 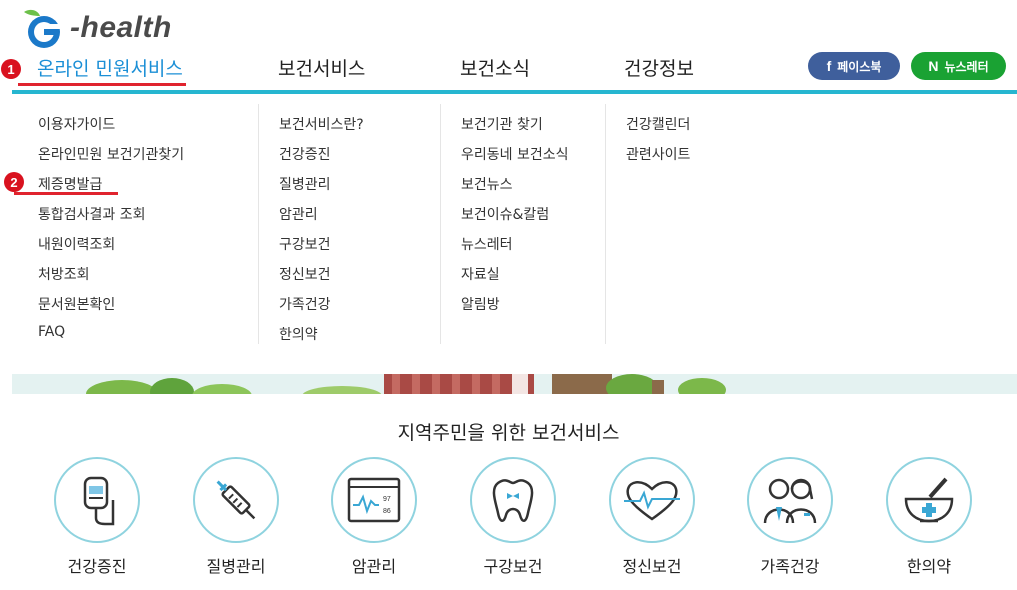 I want to click on menu-column-info: 건강캘린더관련사이트, so click(x=696, y=224).